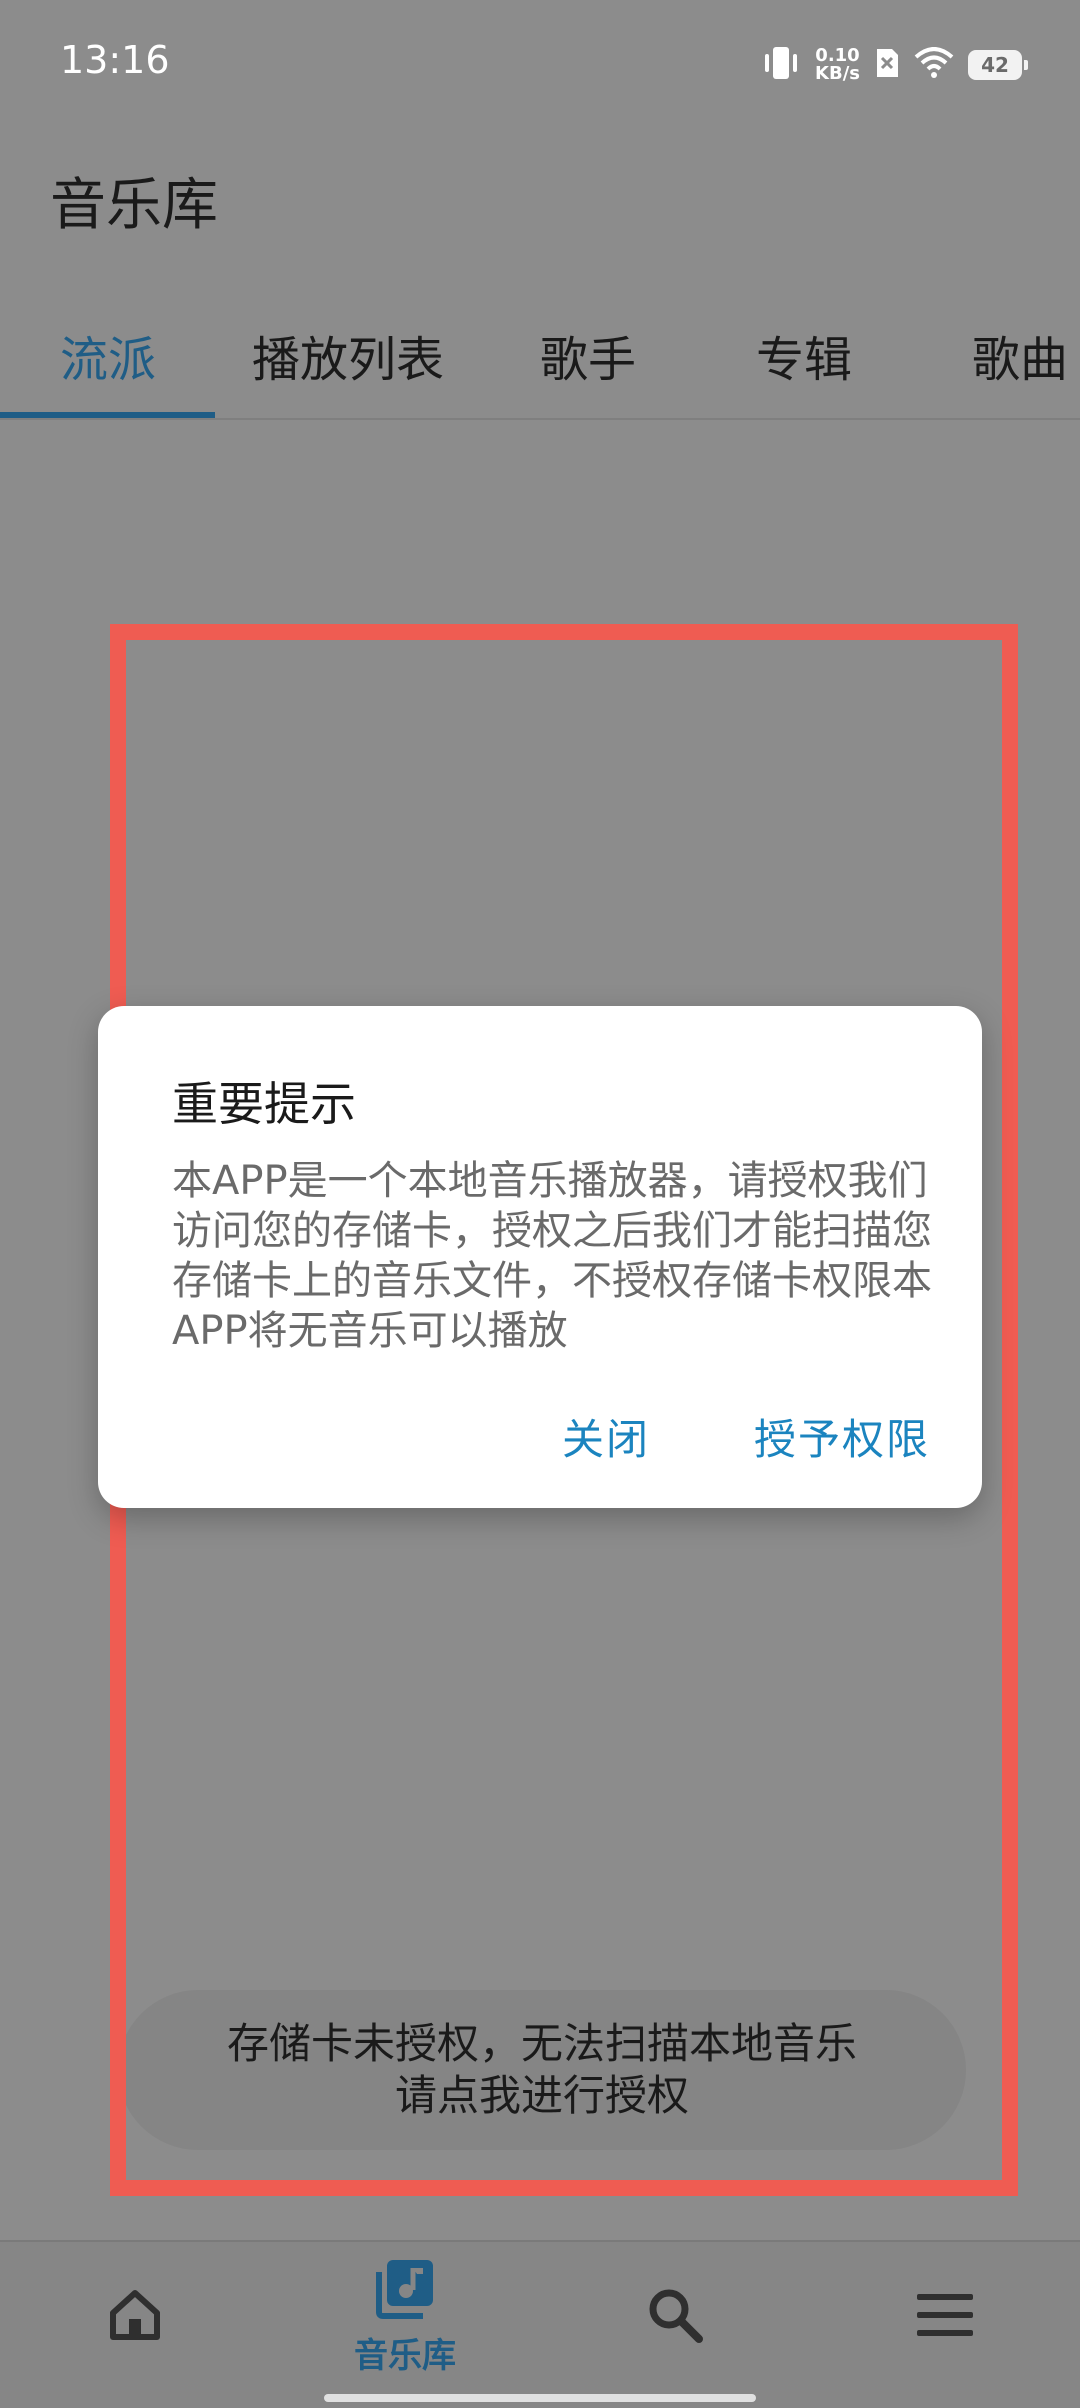 The width and height of the screenshot is (1080, 2408). What do you see at coordinates (887, 65) in the screenshot?
I see `sim-off-icon` at bounding box center [887, 65].